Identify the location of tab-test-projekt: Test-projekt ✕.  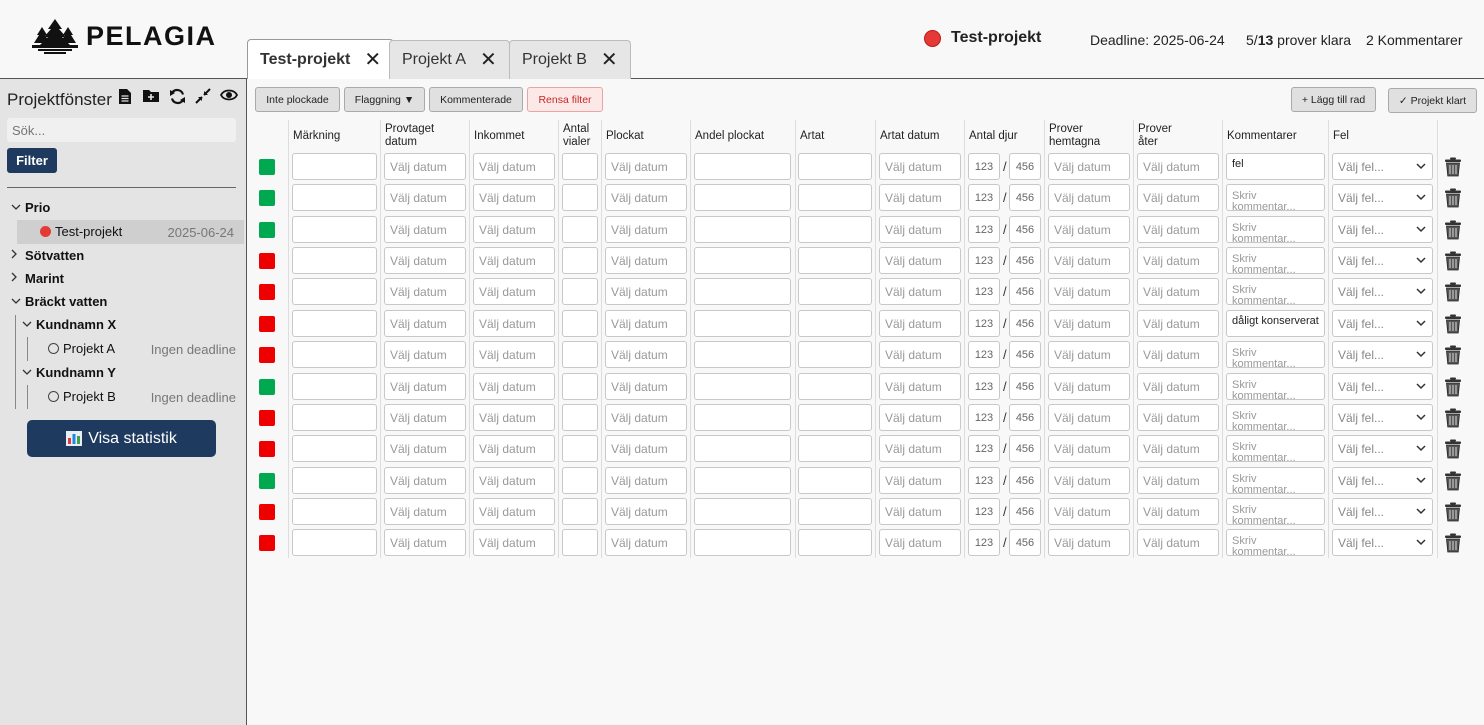
(321, 59).